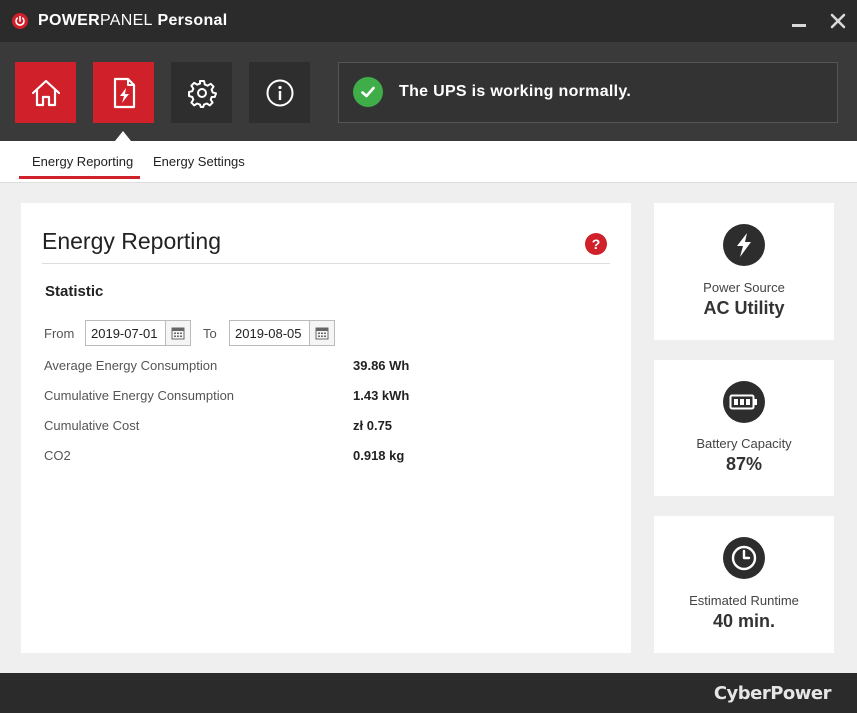 Image resolution: width=857 pixels, height=713 pixels. Describe the element at coordinates (373, 425) in the screenshot. I see `stat-value-cumulative-cost: zł 0.75` at that location.